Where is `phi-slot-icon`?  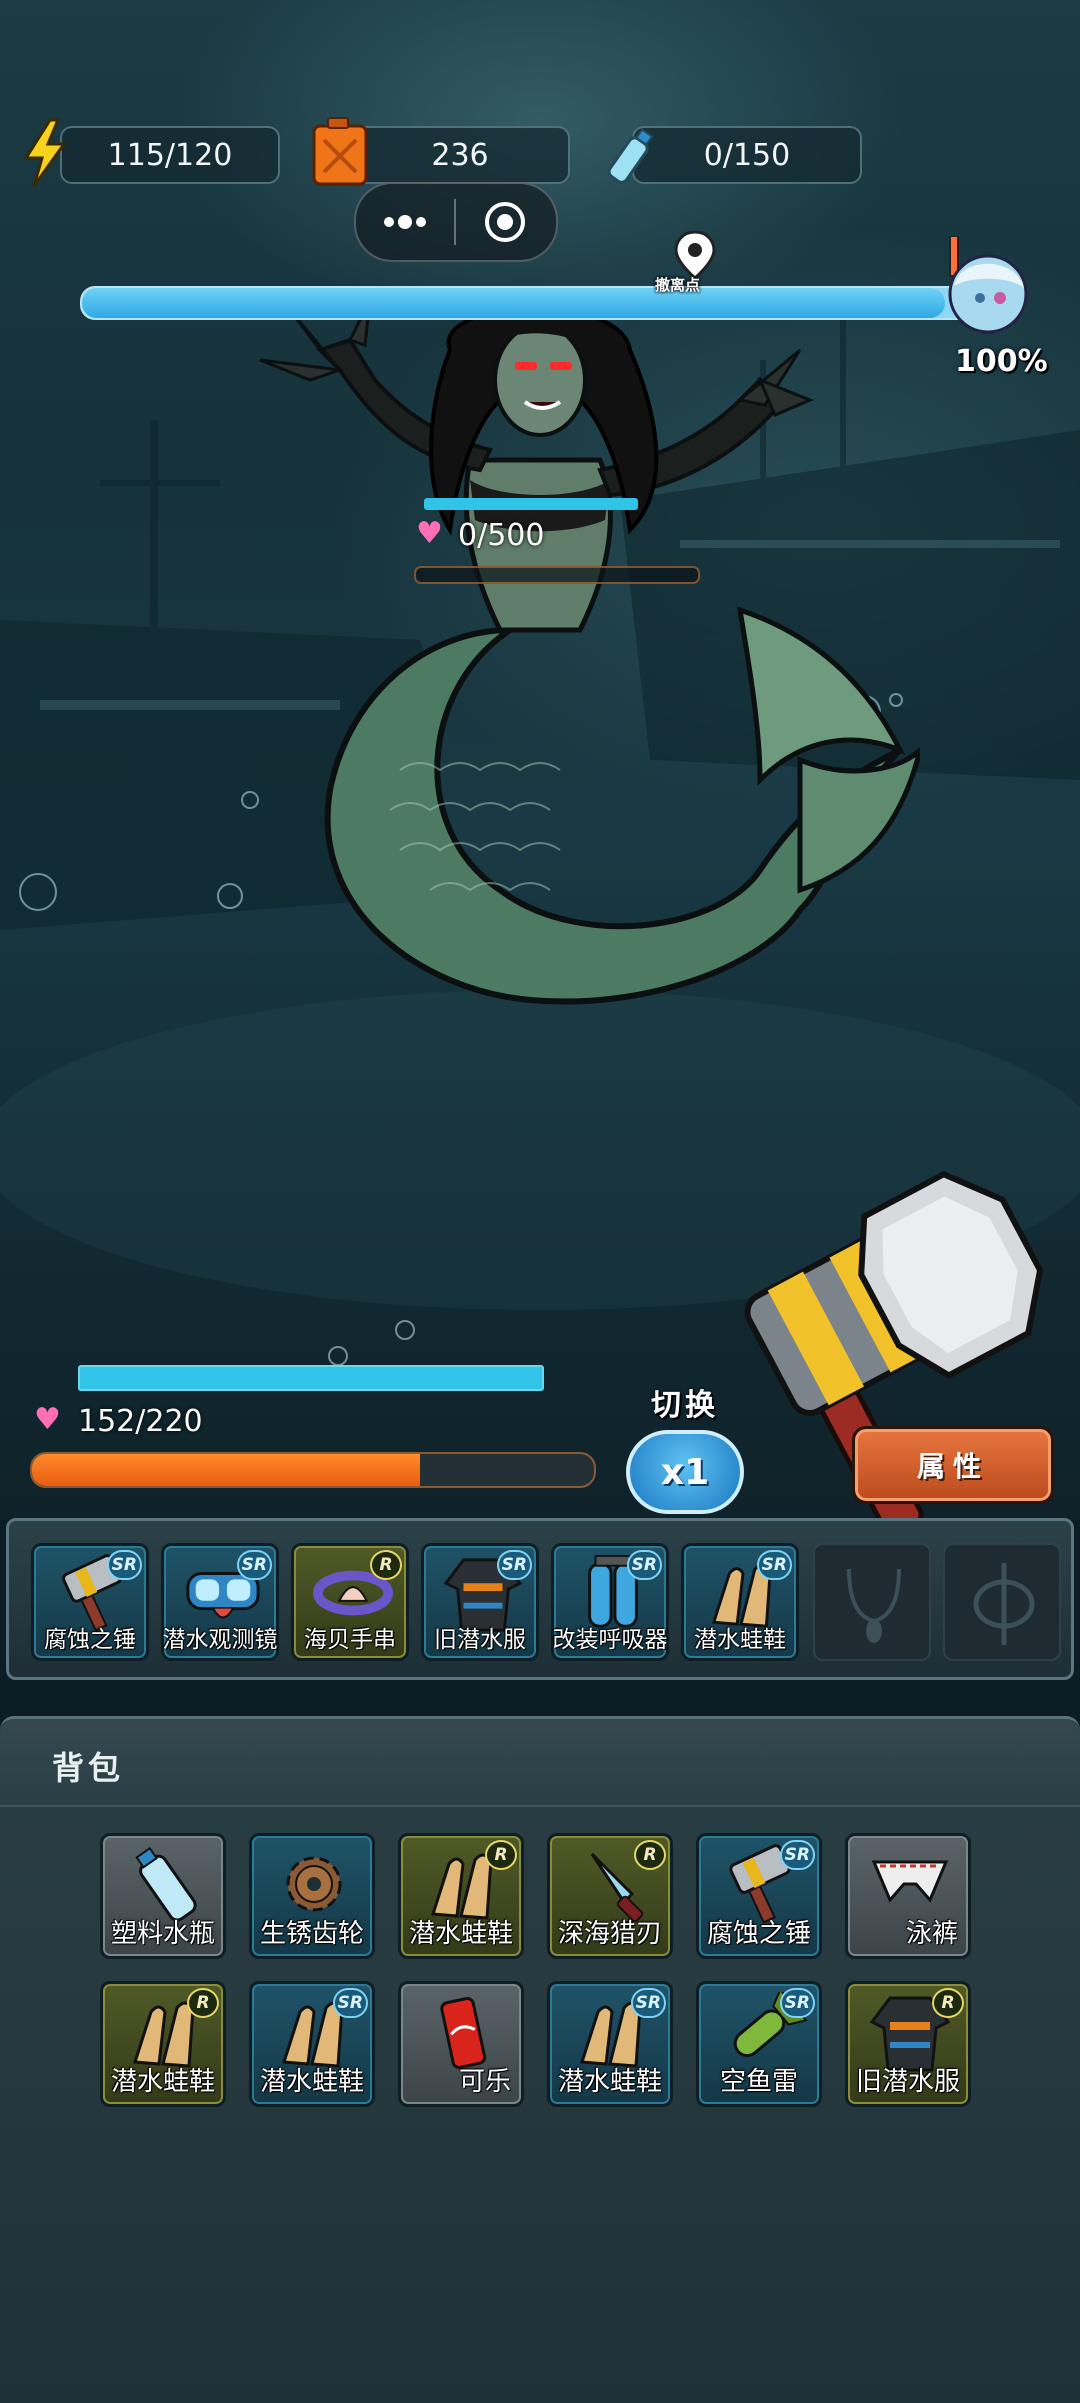 phi-slot-icon is located at coordinates (1004, 1604).